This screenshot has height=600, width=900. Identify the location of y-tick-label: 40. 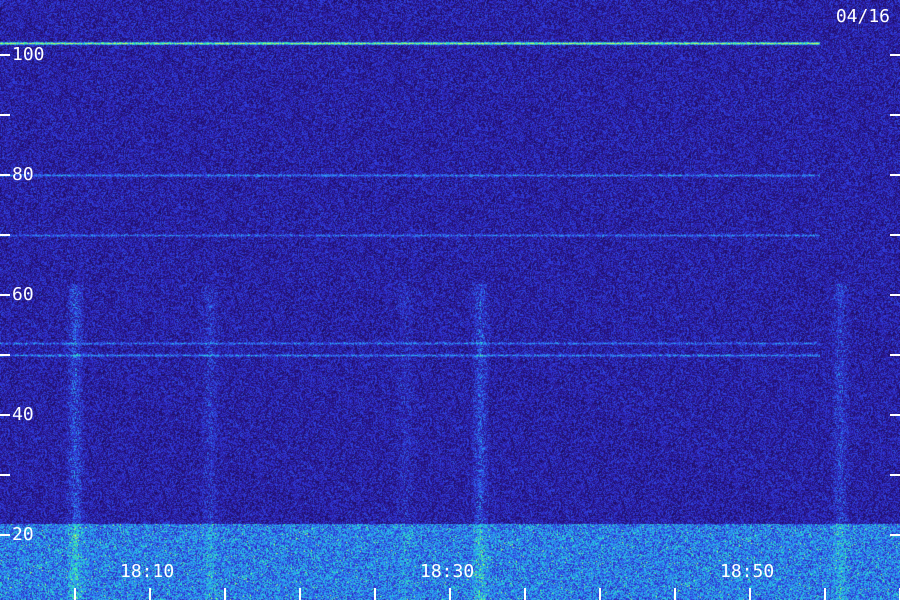
(23, 414).